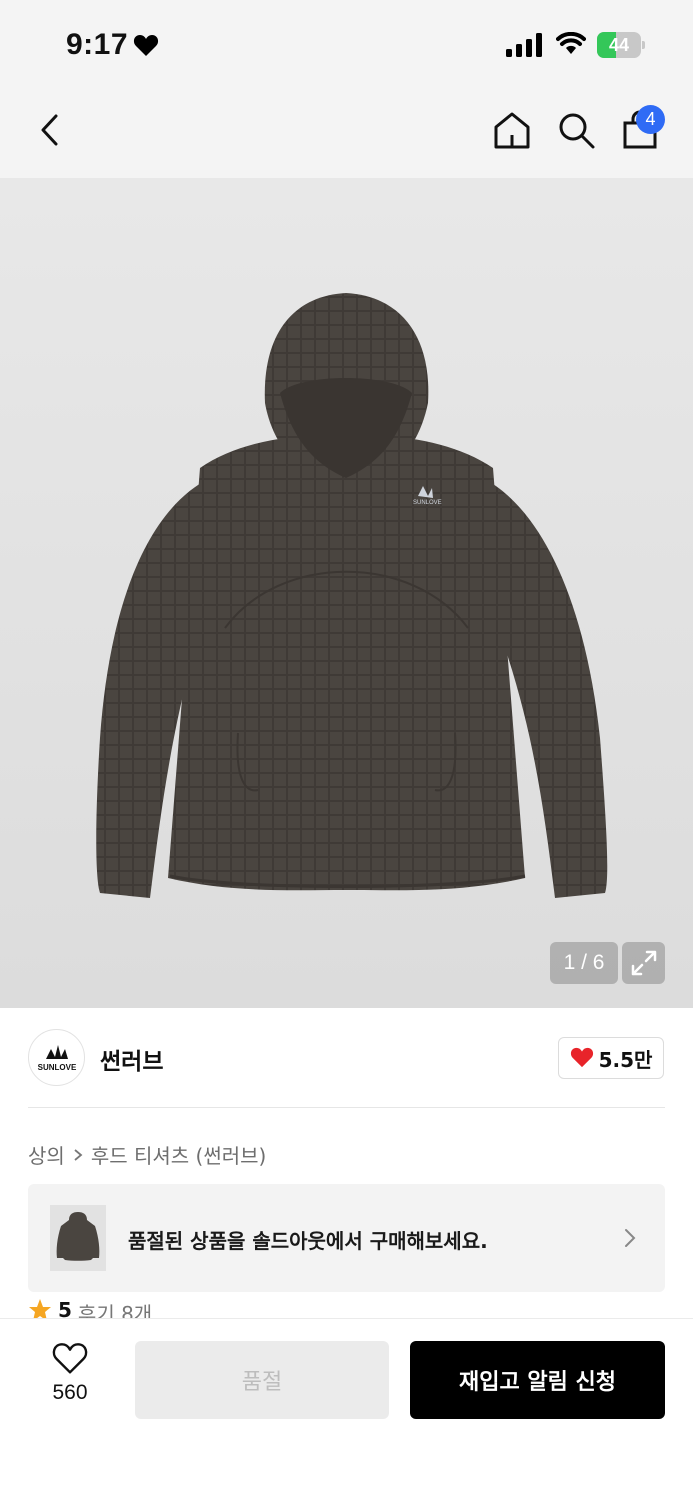  What do you see at coordinates (65, 1309) in the screenshot?
I see `review-score: 5` at bounding box center [65, 1309].